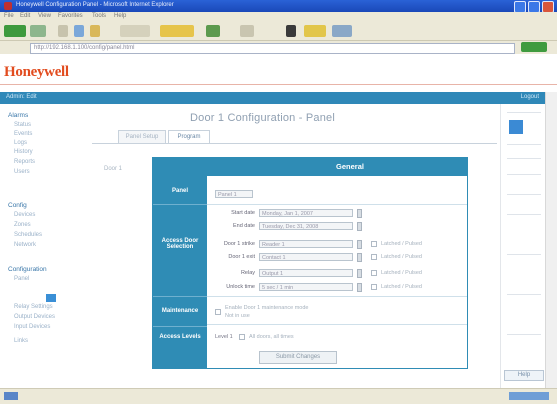  What do you see at coordinates (315, 31) in the screenshot?
I see `edit-icon` at bounding box center [315, 31].